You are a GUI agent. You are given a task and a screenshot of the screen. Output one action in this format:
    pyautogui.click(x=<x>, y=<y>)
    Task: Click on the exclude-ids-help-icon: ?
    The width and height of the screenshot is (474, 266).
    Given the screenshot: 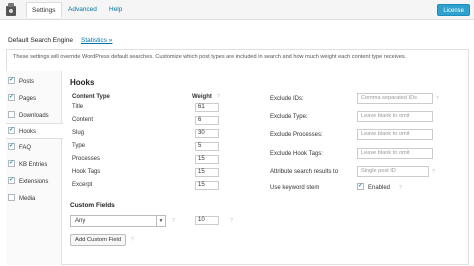 What is the action you would take?
    pyautogui.click(x=437, y=99)
    